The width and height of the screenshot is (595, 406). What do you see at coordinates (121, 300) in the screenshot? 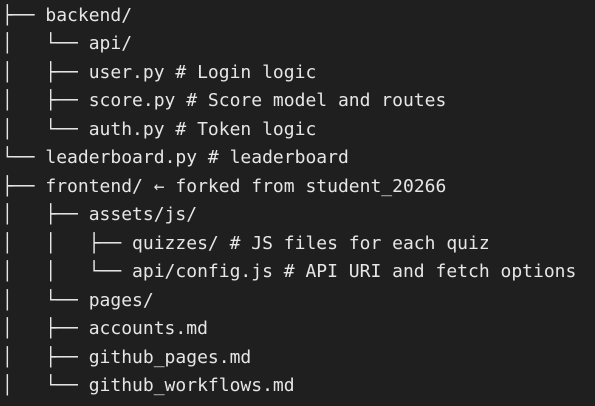
I see `tree-line-text: pages/` at bounding box center [121, 300].